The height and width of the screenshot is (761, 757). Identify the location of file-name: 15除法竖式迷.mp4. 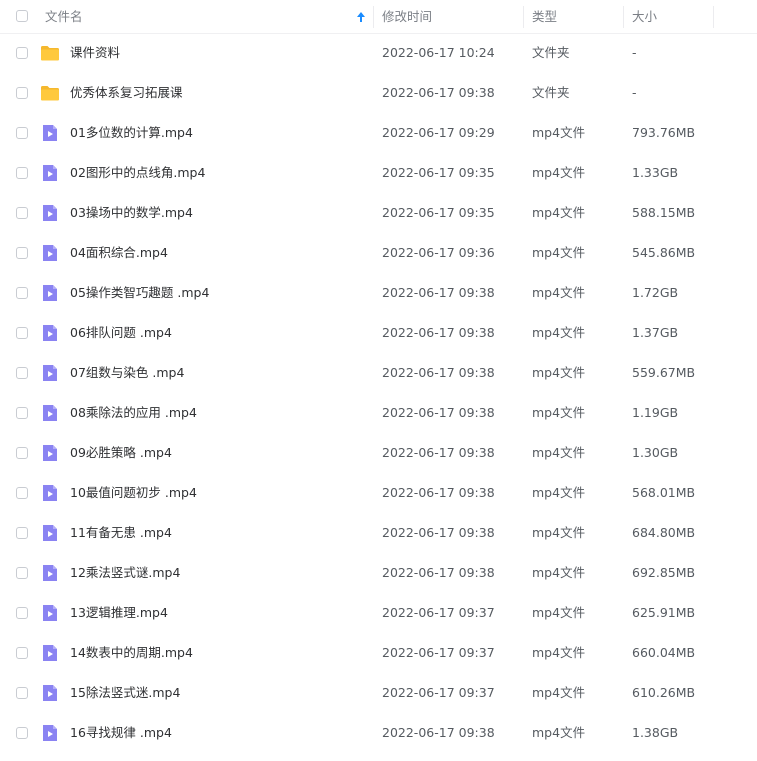
(125, 693).